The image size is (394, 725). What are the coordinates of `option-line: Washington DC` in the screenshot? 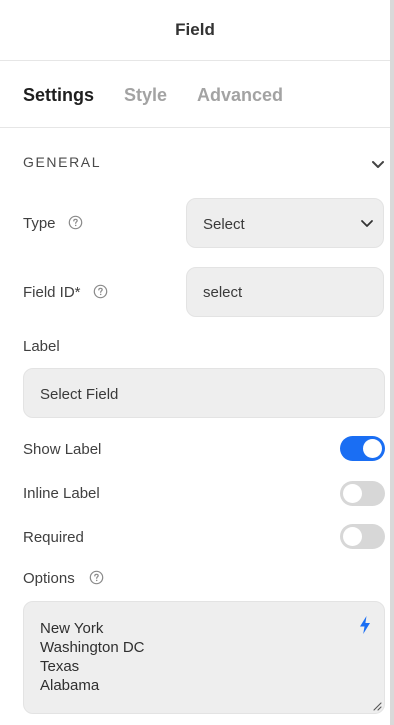 It's located at (92, 647).